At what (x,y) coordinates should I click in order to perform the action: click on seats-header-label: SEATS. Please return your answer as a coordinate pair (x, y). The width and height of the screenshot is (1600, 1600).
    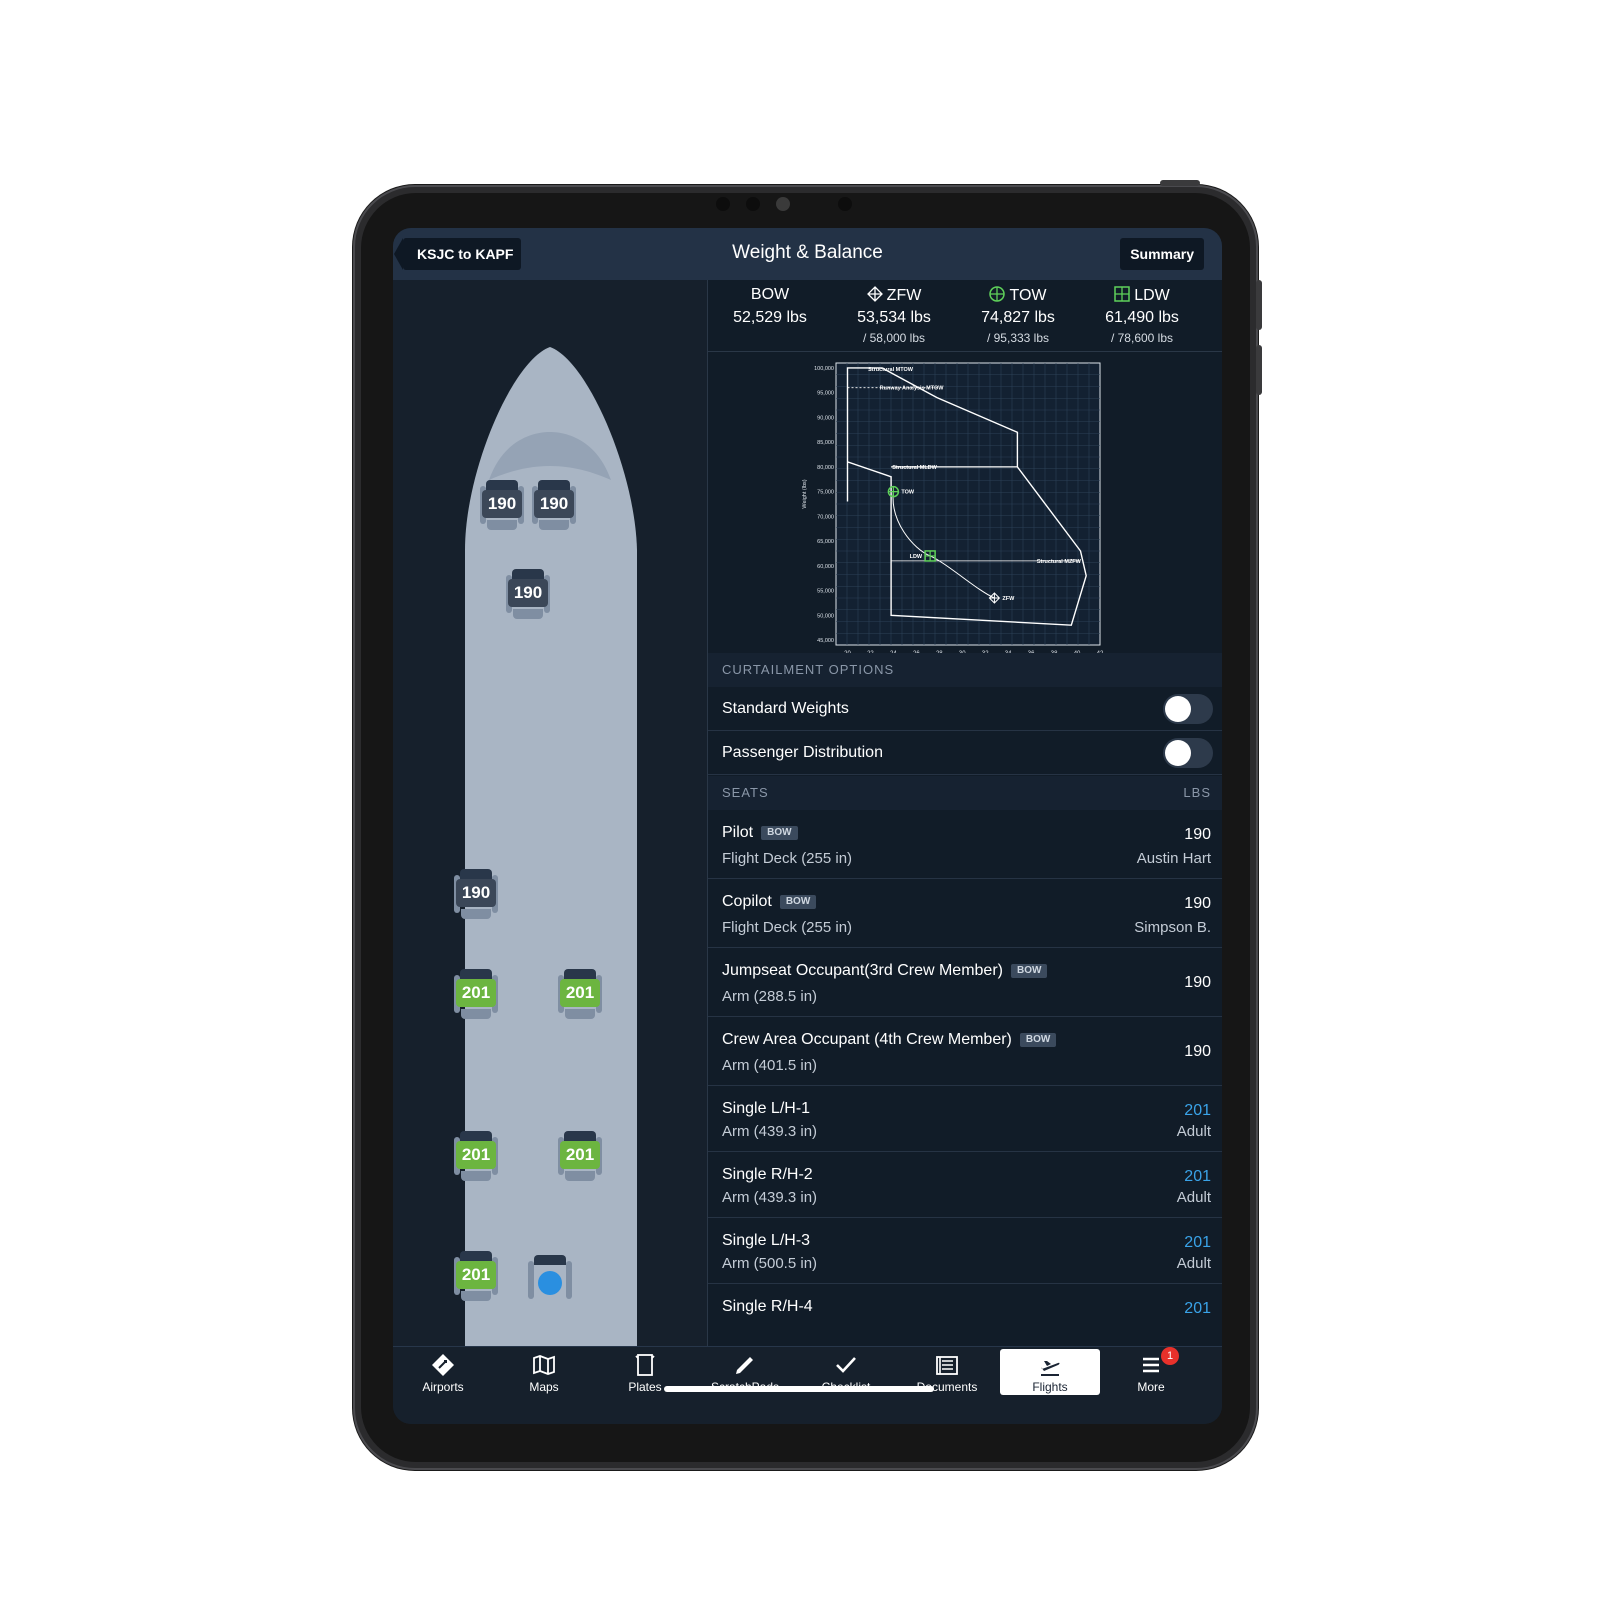
    Looking at the image, I should click on (745, 792).